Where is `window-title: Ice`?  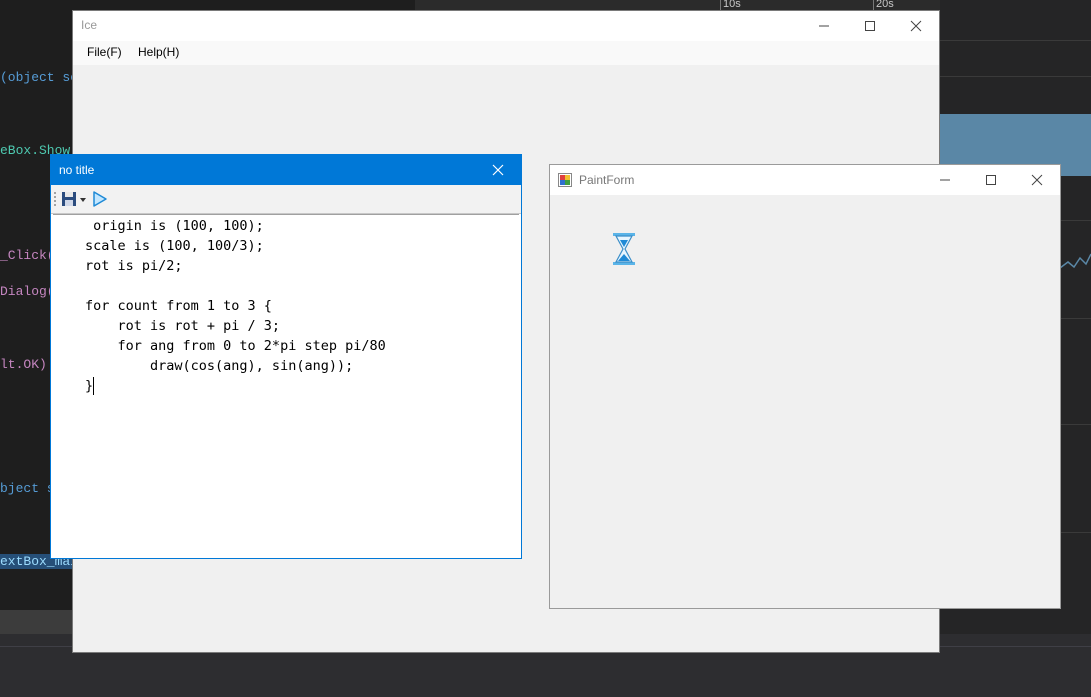 window-title: Ice is located at coordinates (89, 25).